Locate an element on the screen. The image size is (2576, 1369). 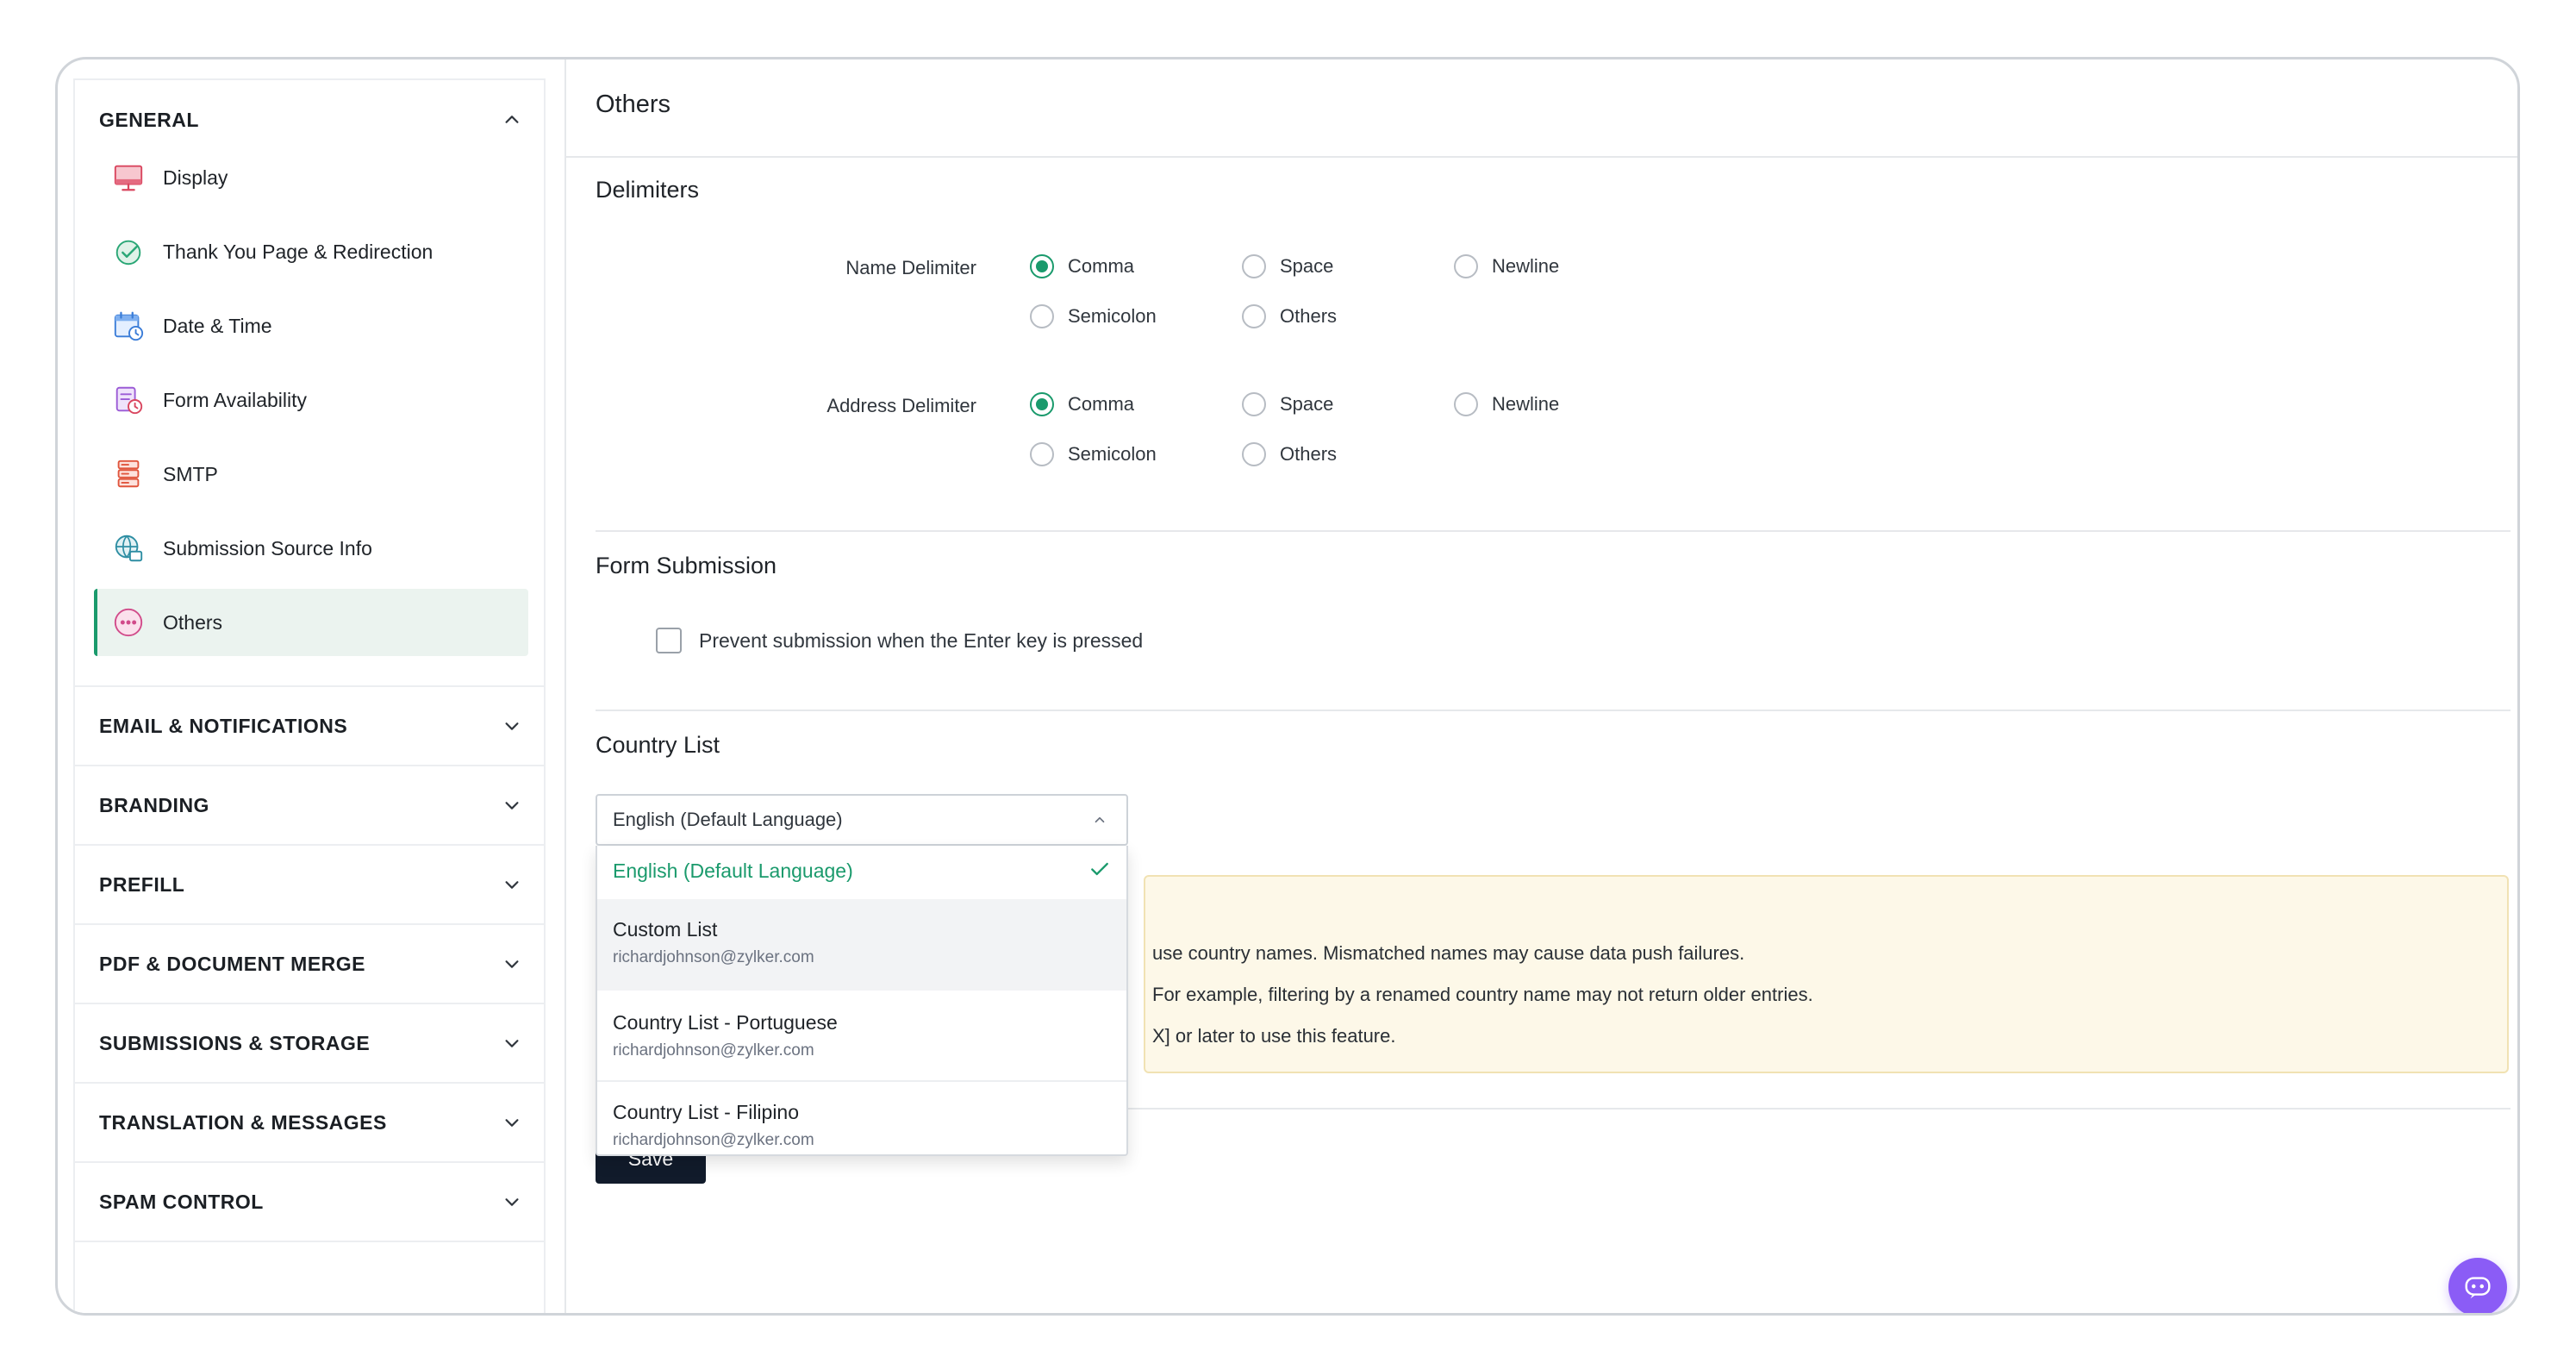
address-delimiter-newline-radio: Newline is located at coordinates (1506, 404).